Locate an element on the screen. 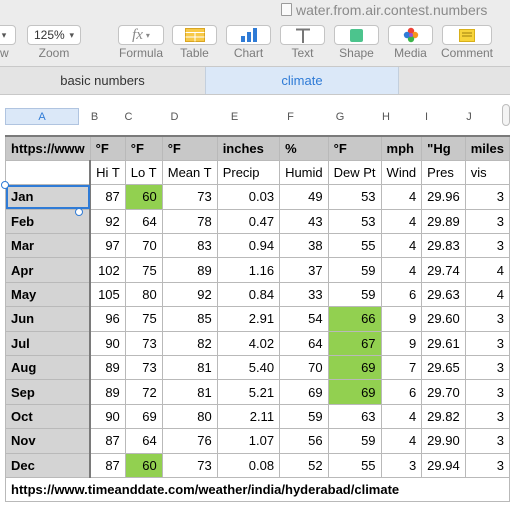 The width and height of the screenshot is (510, 516). column-header-i: I is located at coordinates (426, 116).